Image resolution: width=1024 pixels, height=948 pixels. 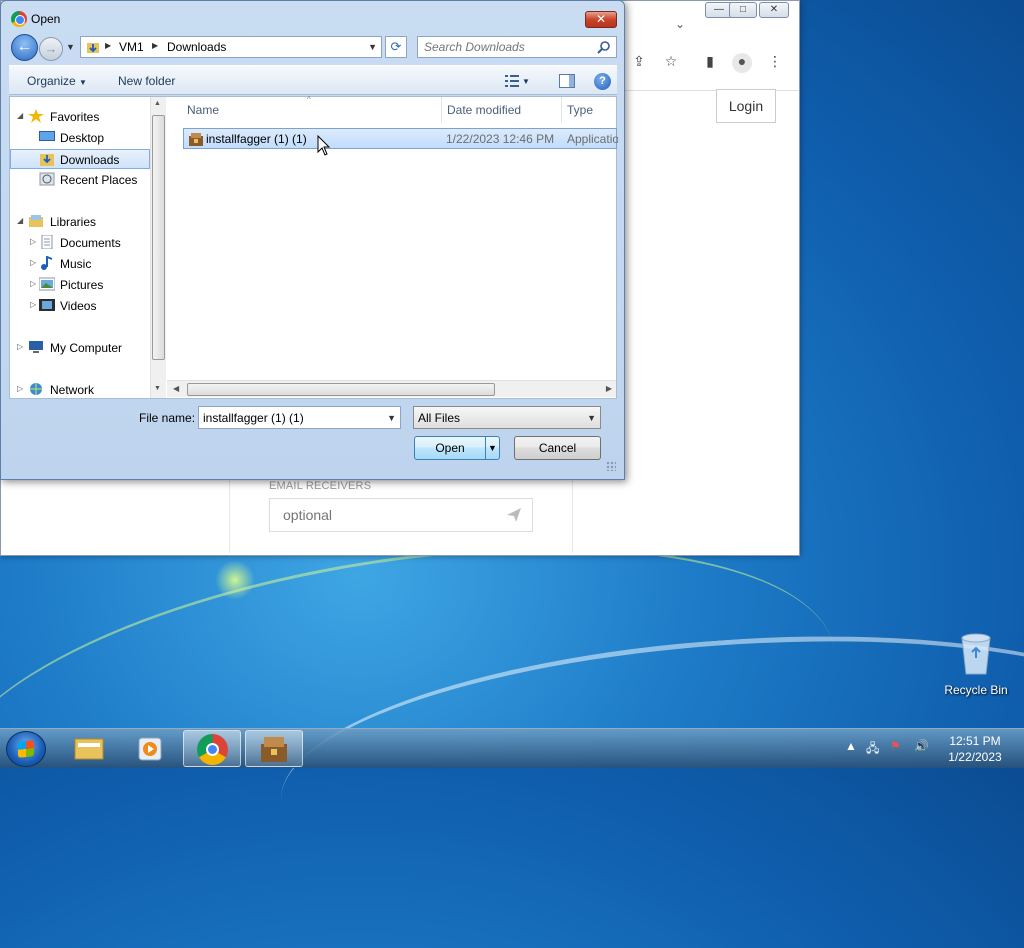 What do you see at coordinates (872, 749) in the screenshot?
I see `network-status-icon: 🖧` at bounding box center [872, 749].